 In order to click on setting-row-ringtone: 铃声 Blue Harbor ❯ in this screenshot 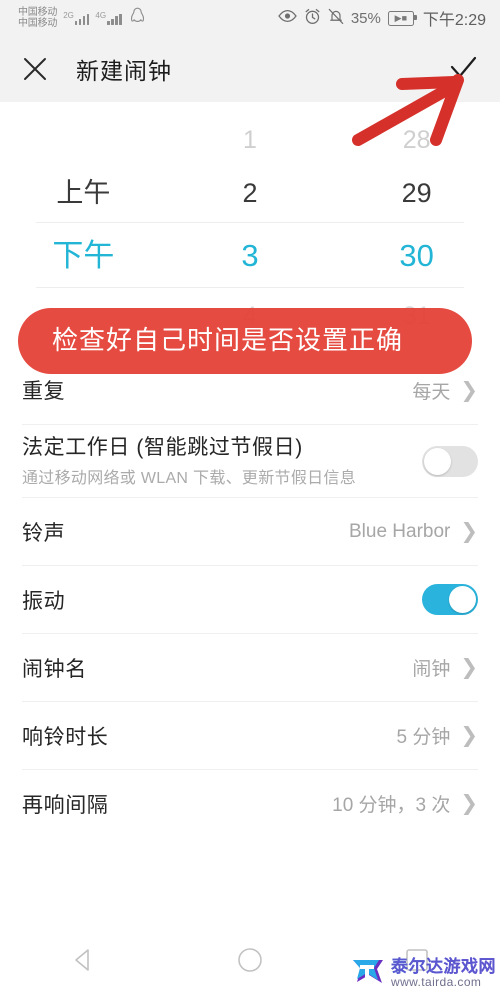, I will do `click(250, 531)`.